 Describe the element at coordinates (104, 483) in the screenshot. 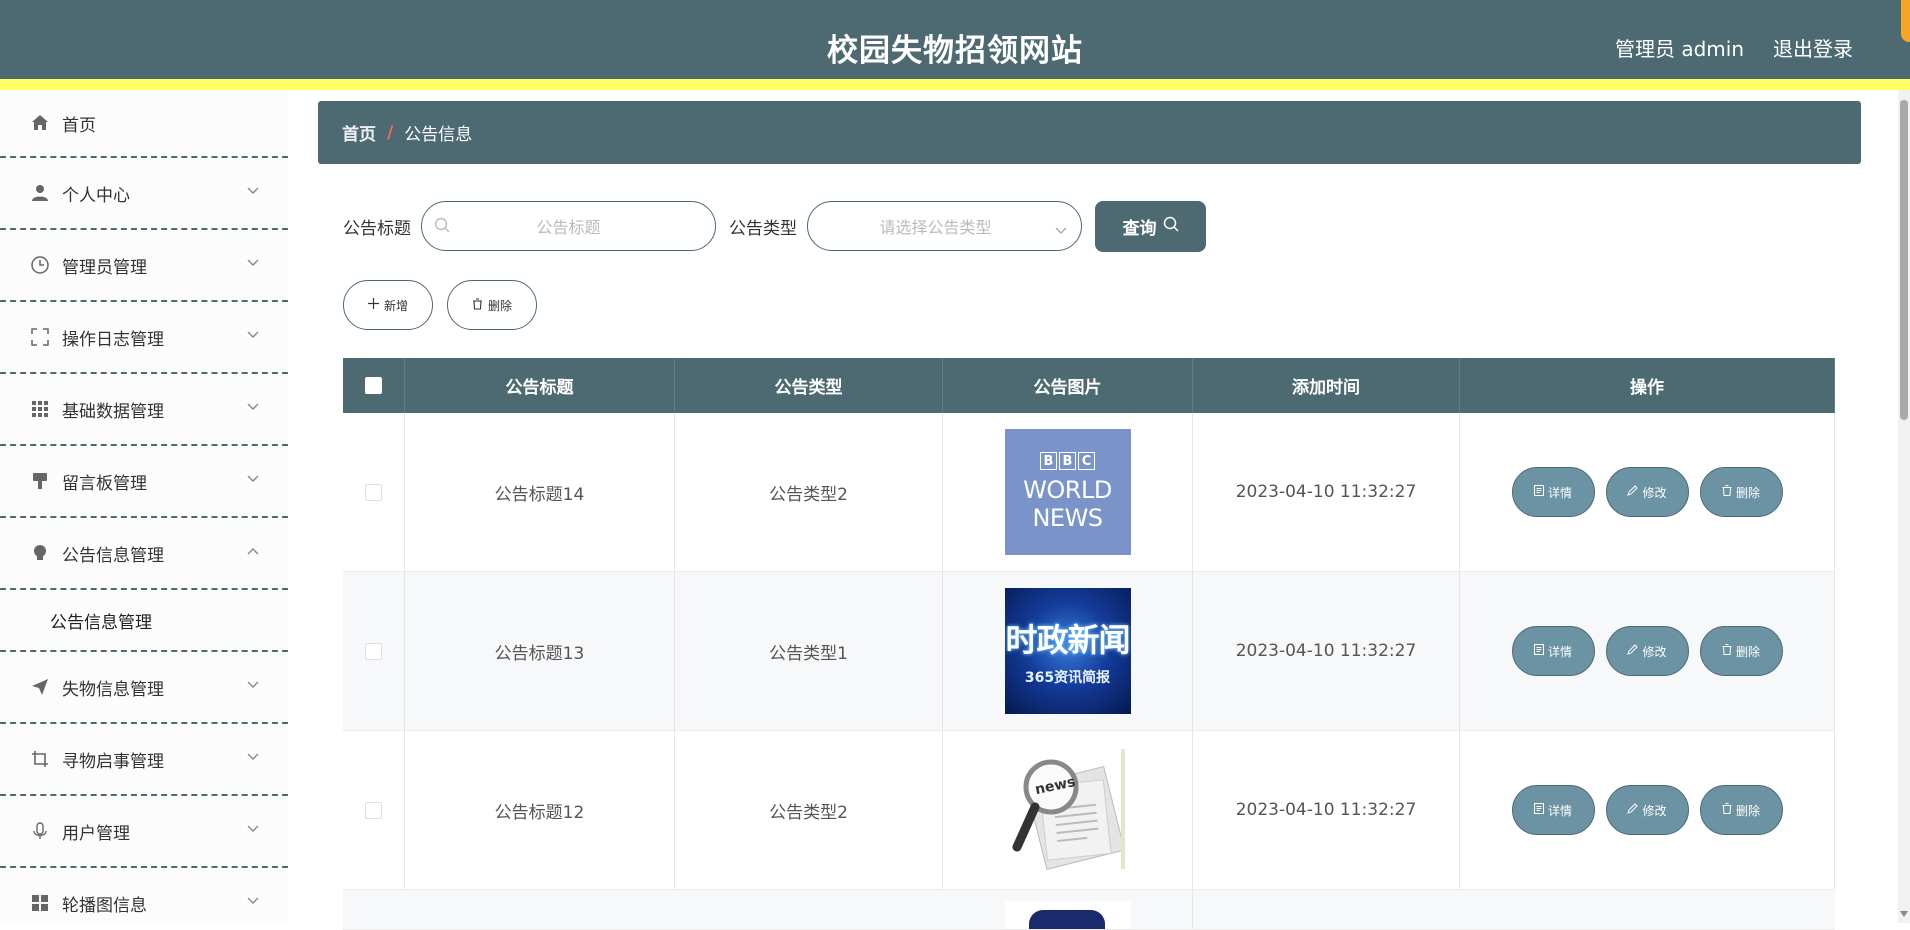

I see `sidebar-item-label: 留言板管理` at that location.